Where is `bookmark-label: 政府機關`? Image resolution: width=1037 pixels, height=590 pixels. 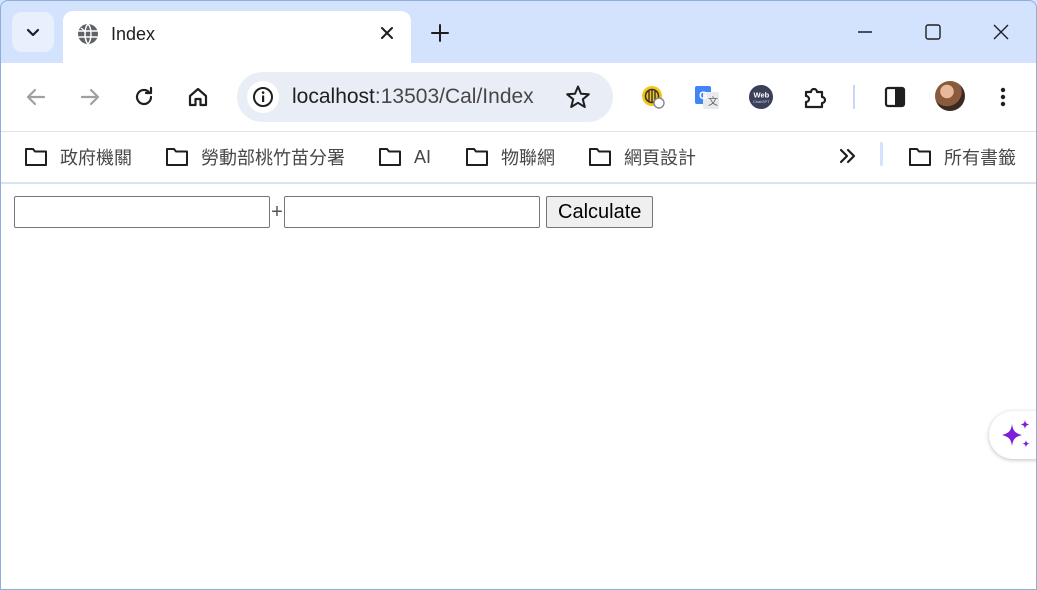 bookmark-label: 政府機關 is located at coordinates (96, 158).